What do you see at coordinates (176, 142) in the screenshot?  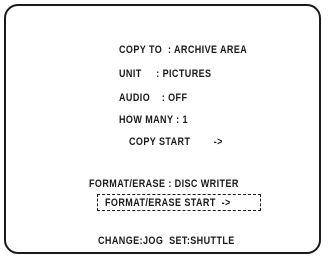 I see `copy-start-item: COPY START ->` at bounding box center [176, 142].